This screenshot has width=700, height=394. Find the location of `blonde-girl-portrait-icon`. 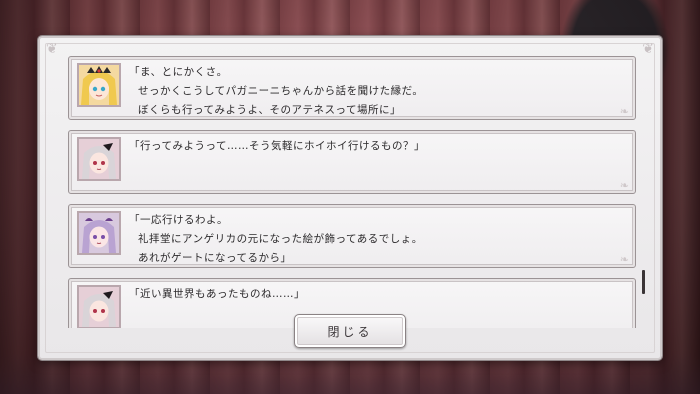

blonde-girl-portrait-icon is located at coordinates (99, 85).